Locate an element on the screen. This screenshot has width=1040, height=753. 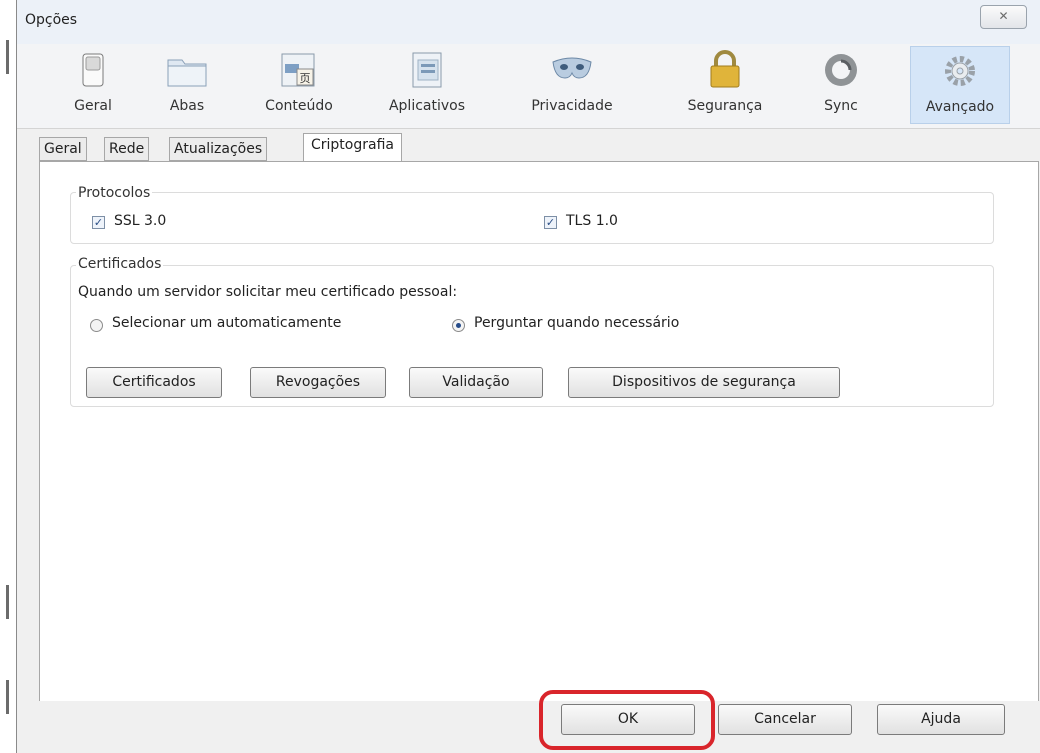
sync-icon is located at coordinates (841, 70).